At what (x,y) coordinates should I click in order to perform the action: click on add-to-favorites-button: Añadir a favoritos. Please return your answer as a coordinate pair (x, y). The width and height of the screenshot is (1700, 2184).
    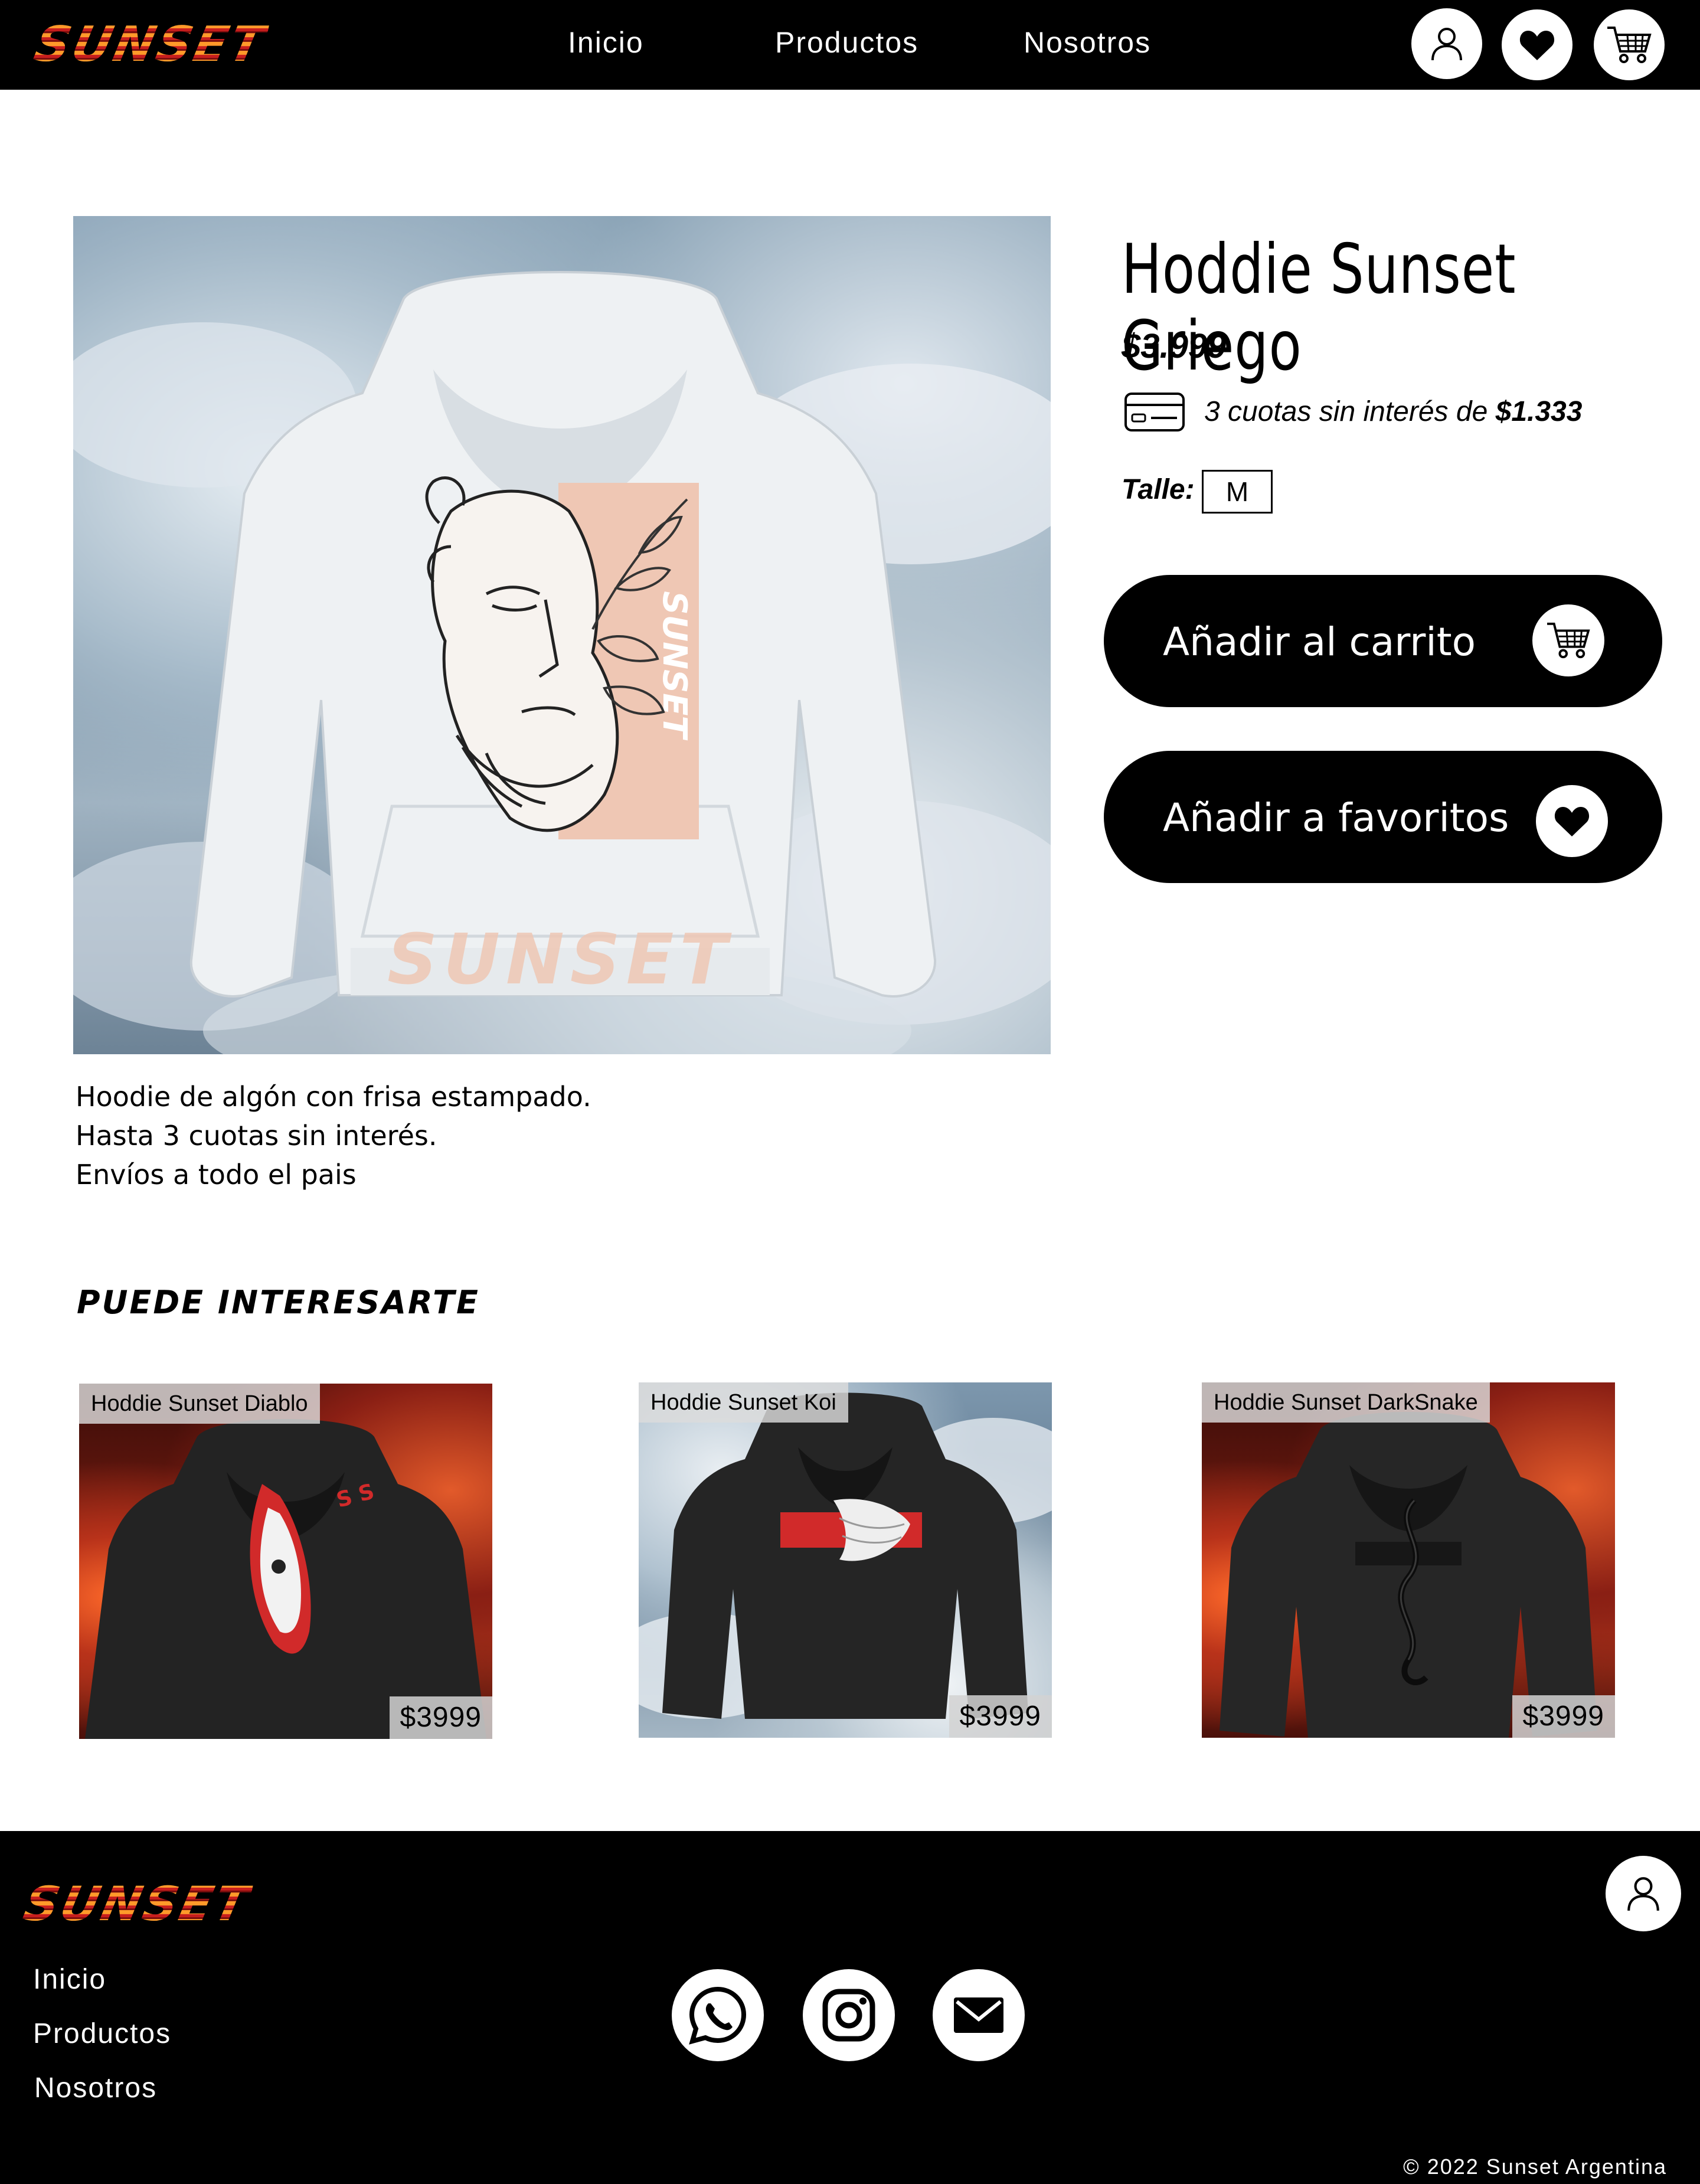
    Looking at the image, I should click on (1383, 817).